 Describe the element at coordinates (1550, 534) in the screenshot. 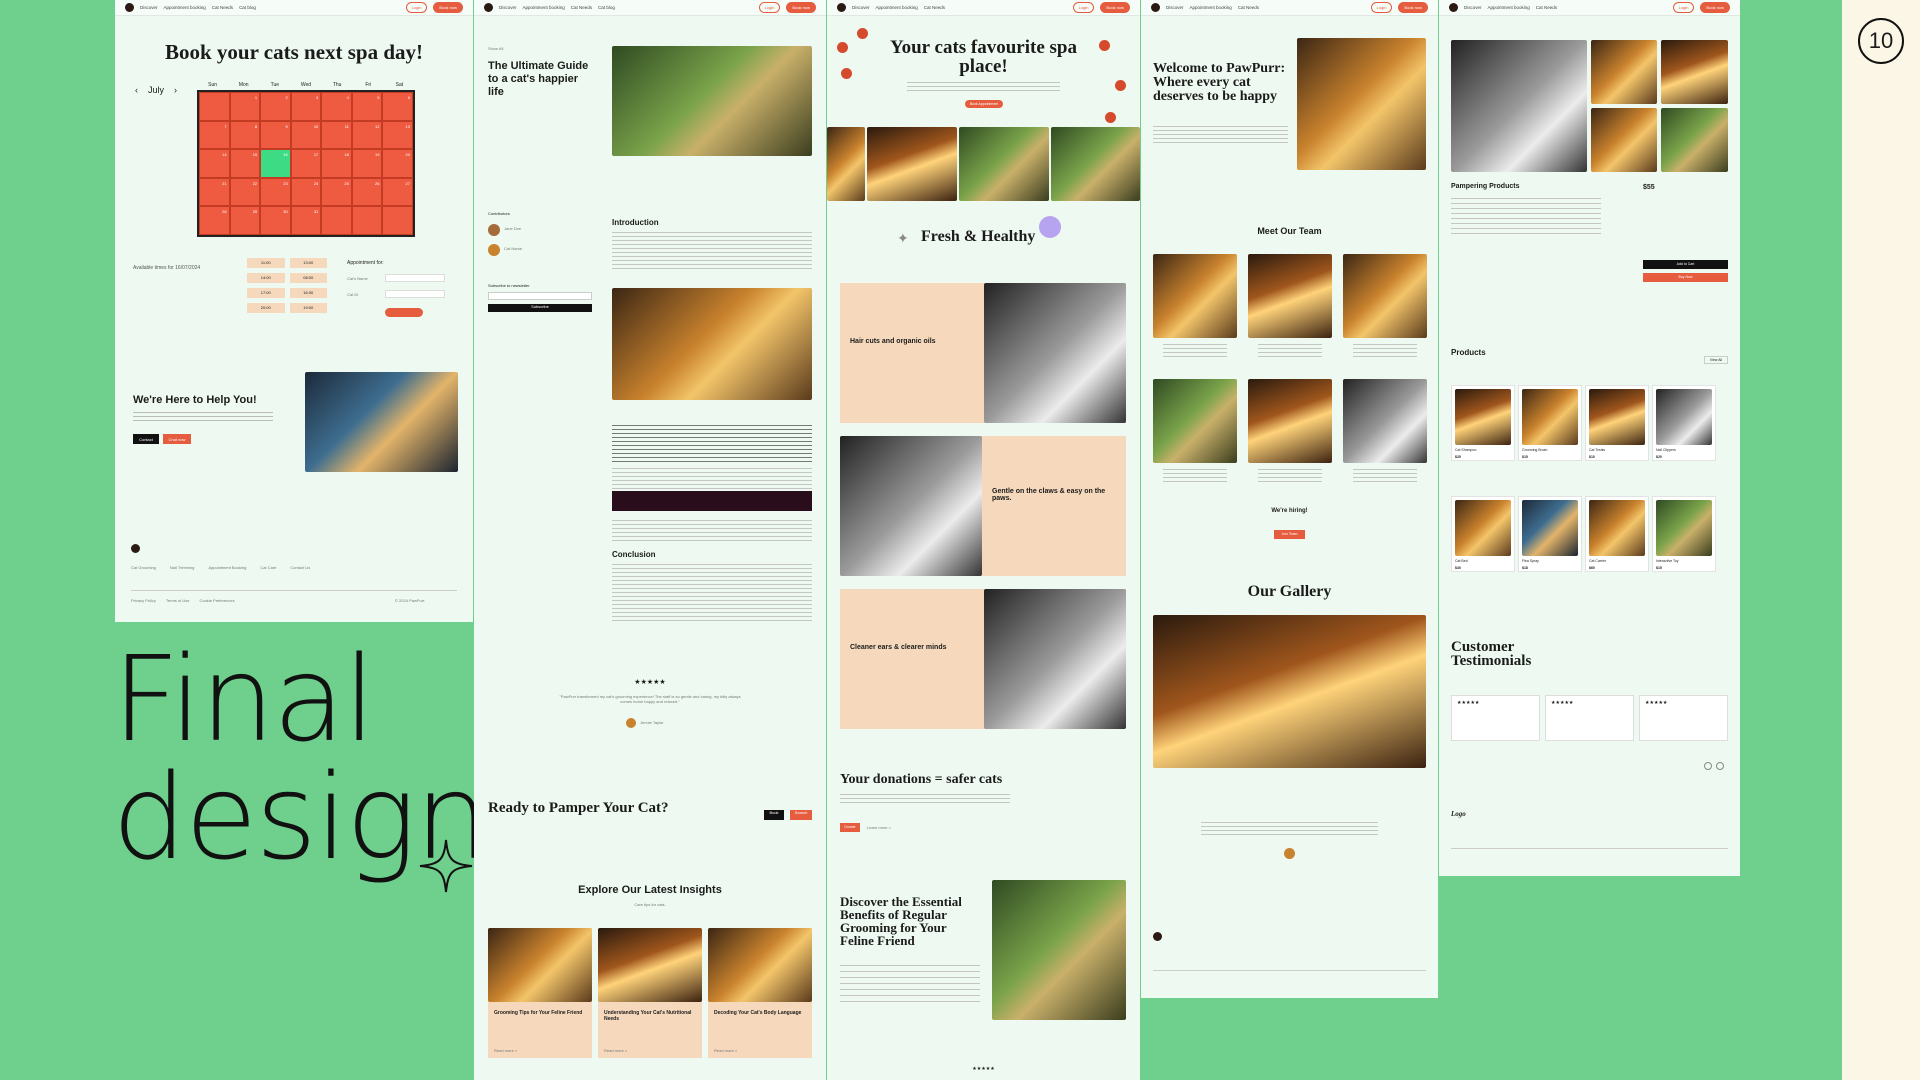

I see `product-card: Flea Spray $18` at that location.